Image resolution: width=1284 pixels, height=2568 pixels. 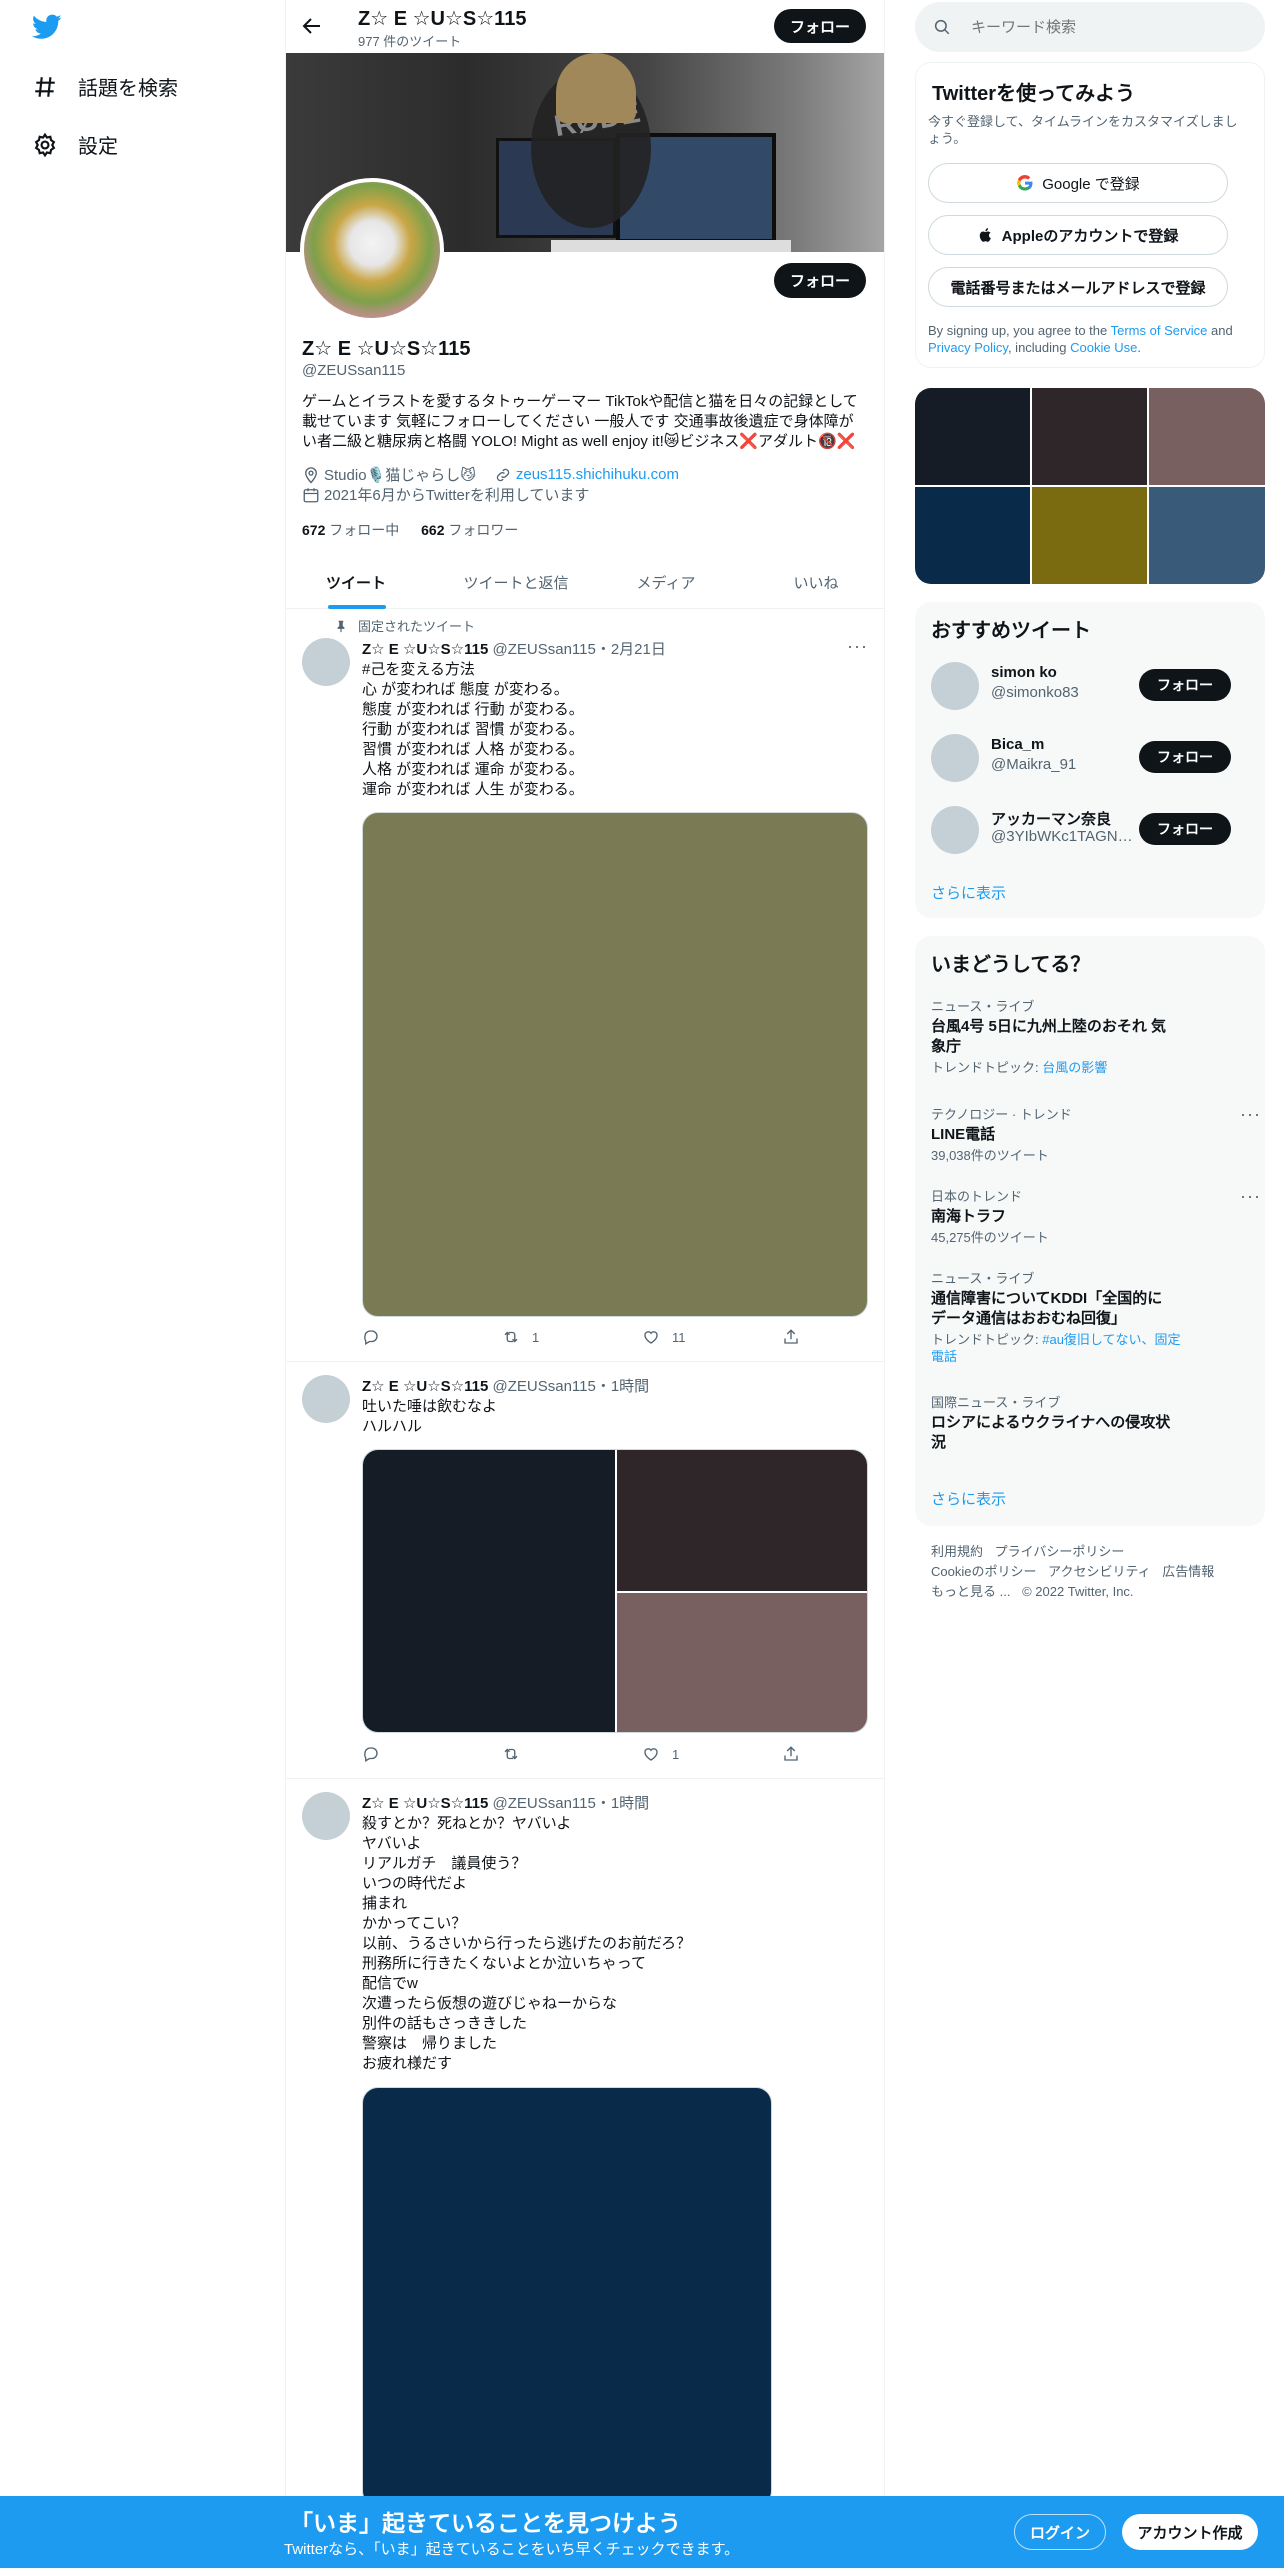 I want to click on tab-tweets: ツイート, so click(x=356, y=582).